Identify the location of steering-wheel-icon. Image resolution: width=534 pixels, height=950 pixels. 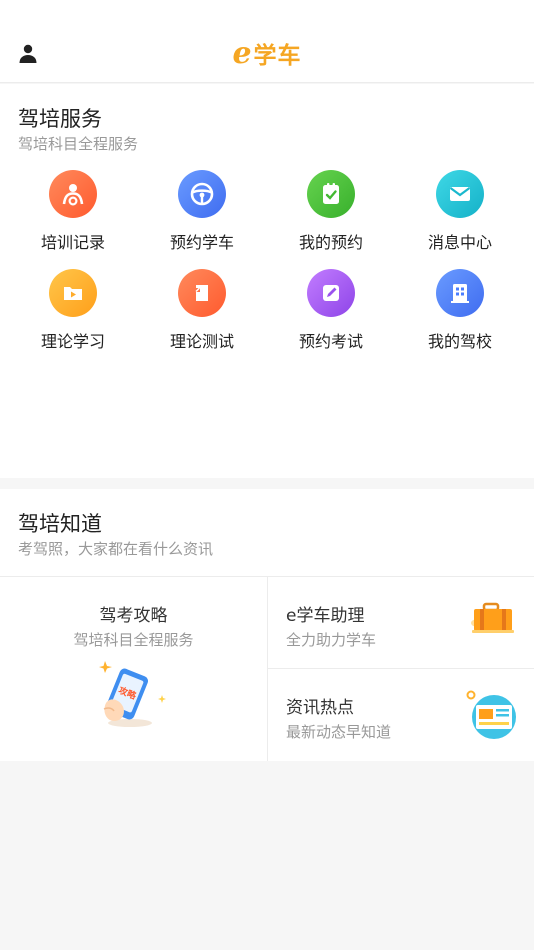
(202, 194).